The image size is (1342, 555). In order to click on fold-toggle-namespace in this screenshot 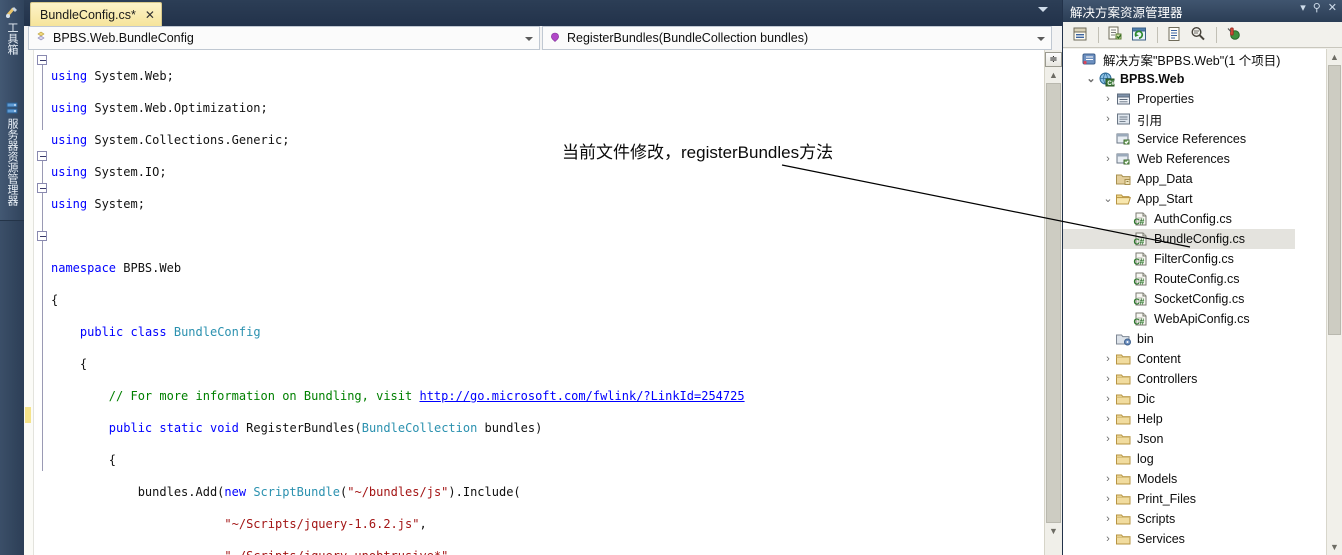, I will do `click(42, 156)`.